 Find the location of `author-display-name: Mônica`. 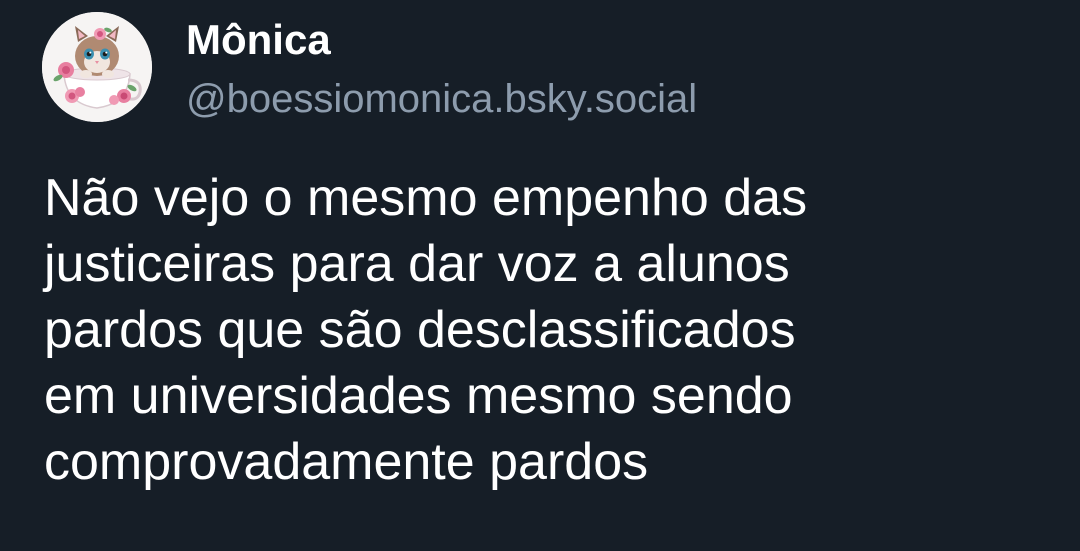

author-display-name: Mônica is located at coordinates (258, 40).